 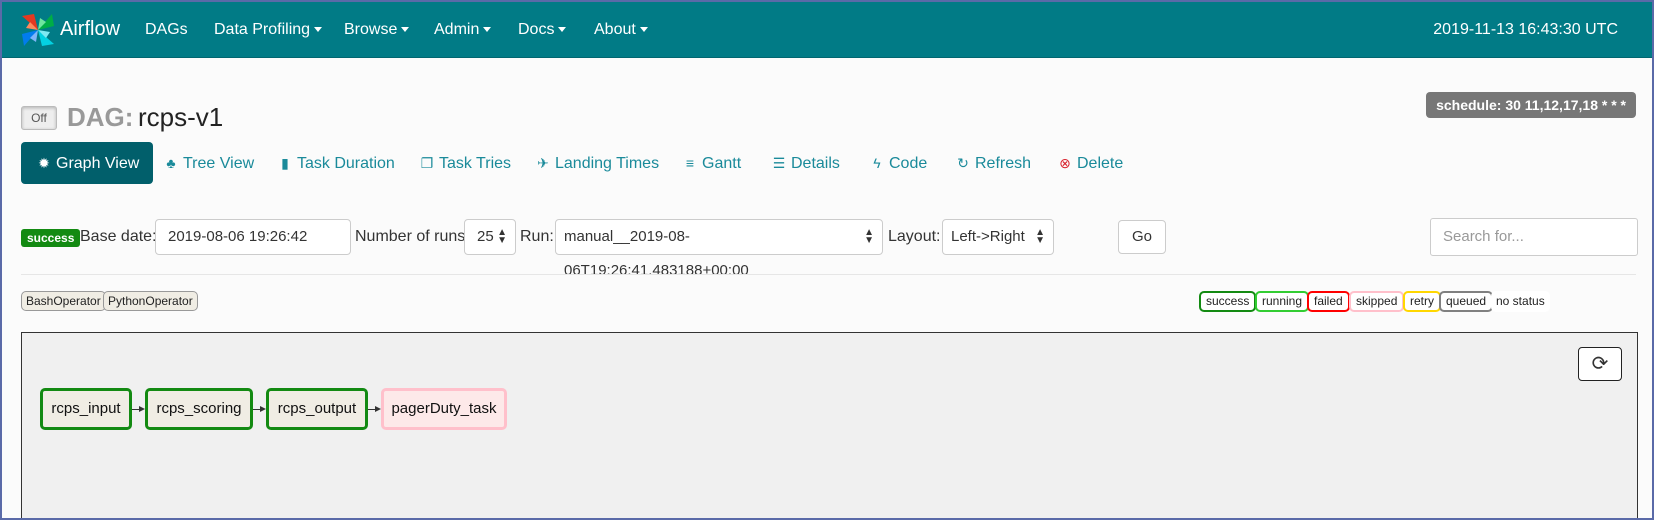 I want to click on base-date-label: Base date:, so click(x=118, y=236).